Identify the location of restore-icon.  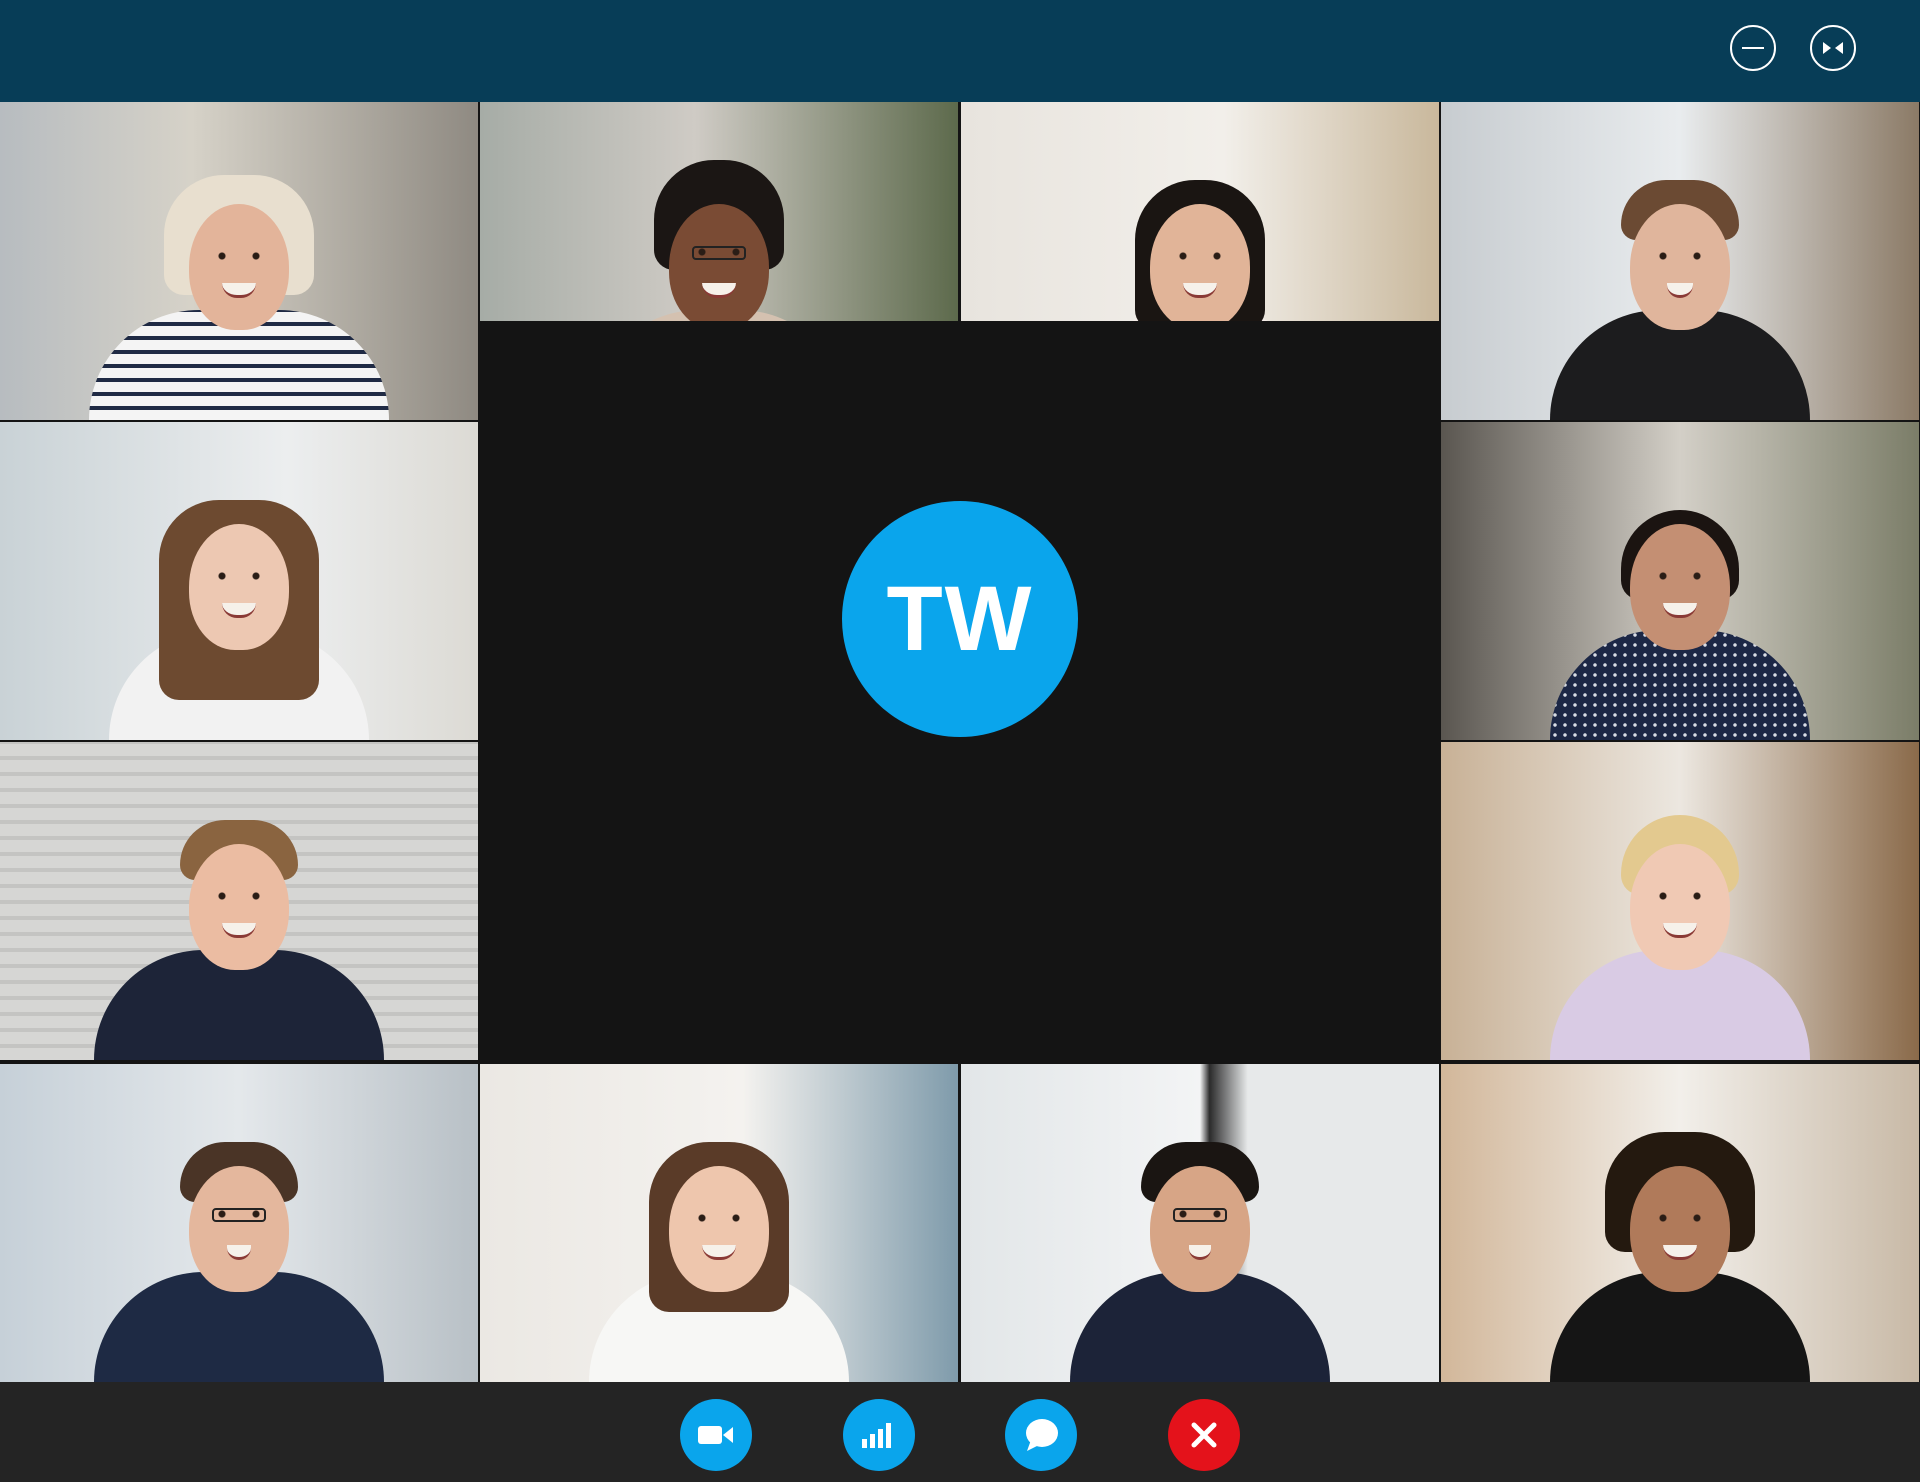
(1833, 48).